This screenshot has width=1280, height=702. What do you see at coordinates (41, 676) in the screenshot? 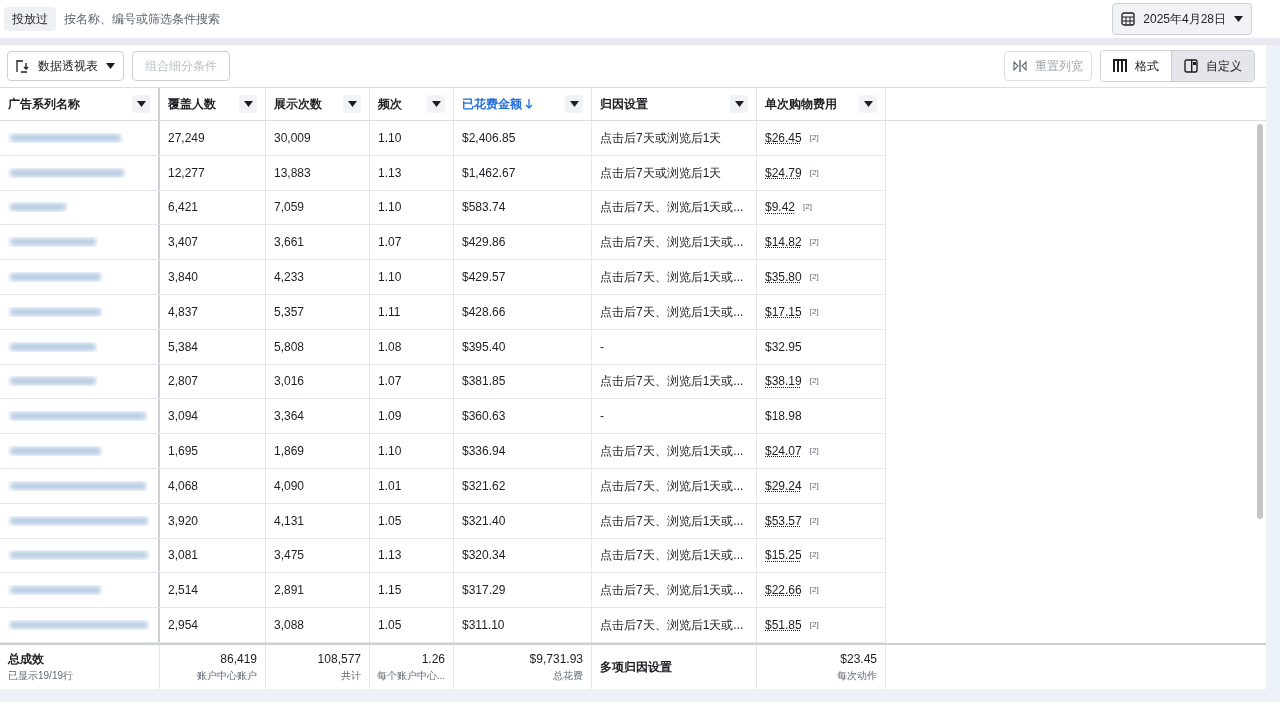
I see `totals-subtitle: 已显示19/19行` at bounding box center [41, 676].